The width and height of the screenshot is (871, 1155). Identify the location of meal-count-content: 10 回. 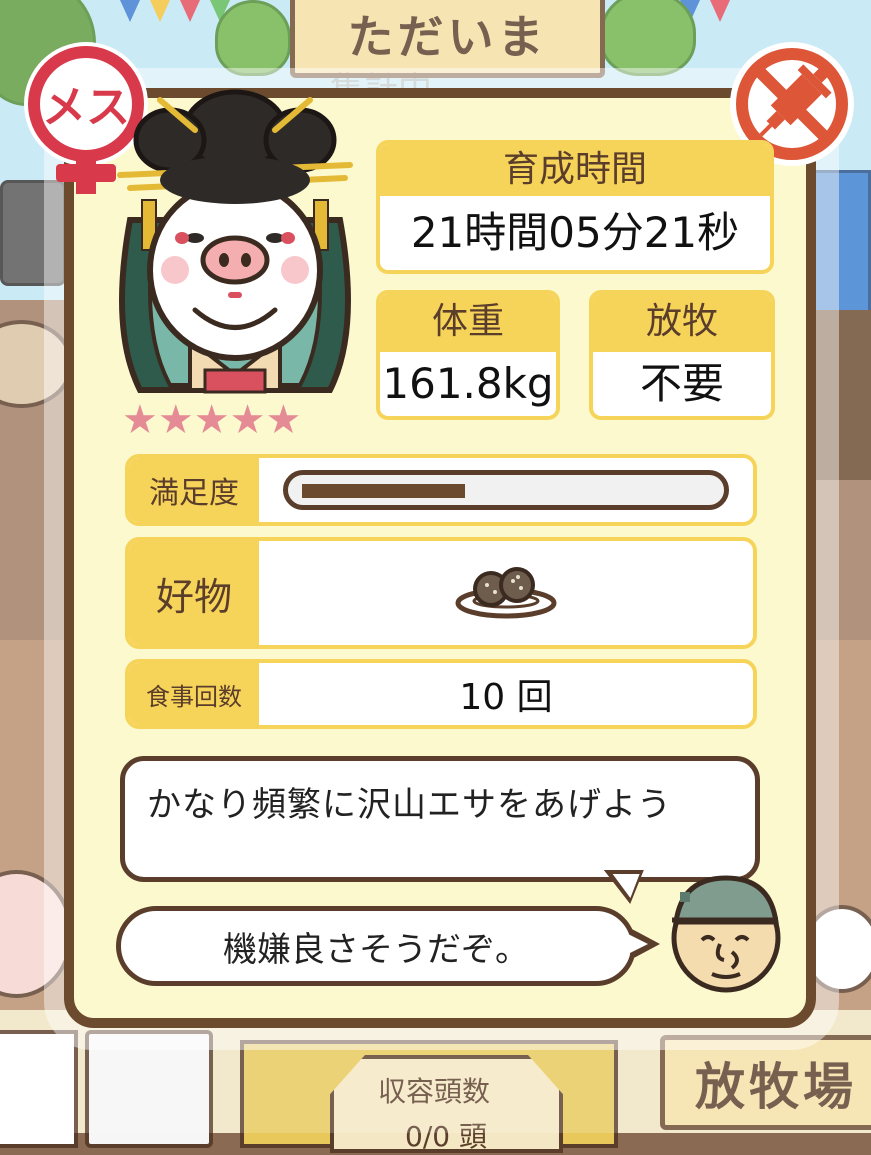
(506, 694).